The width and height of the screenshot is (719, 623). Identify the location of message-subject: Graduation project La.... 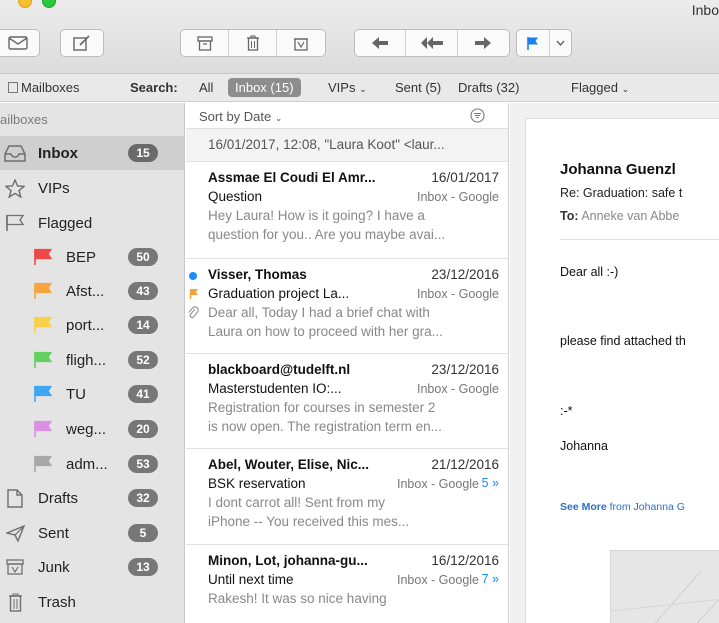
(279, 293).